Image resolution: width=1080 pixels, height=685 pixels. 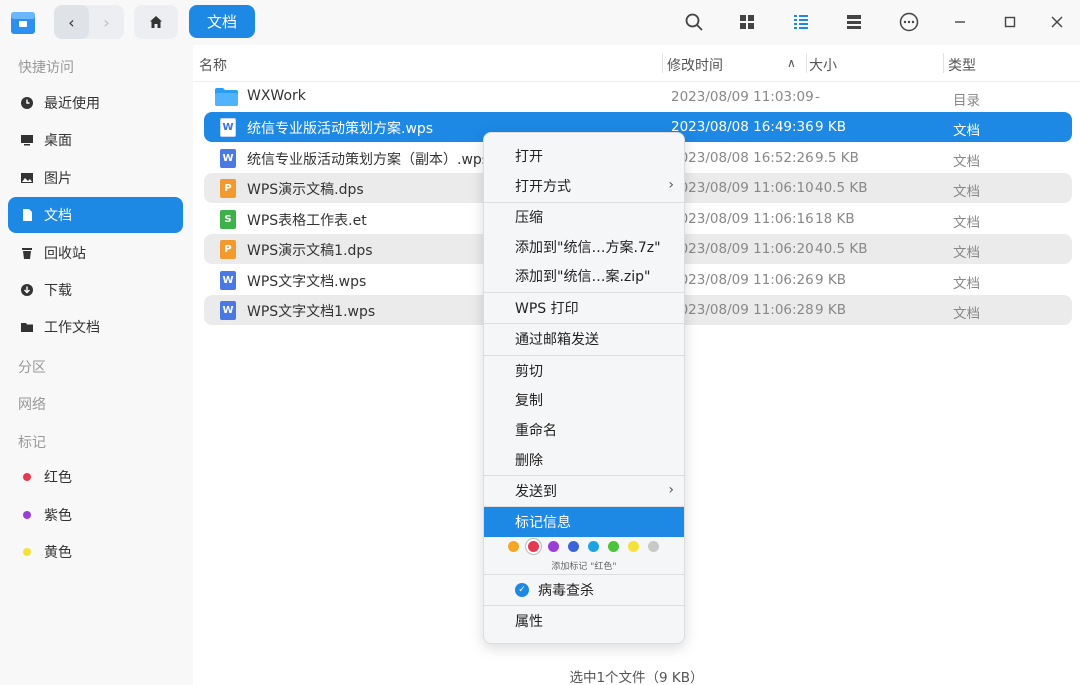 I want to click on yellow-tag-dot-icon, so click(x=27, y=552).